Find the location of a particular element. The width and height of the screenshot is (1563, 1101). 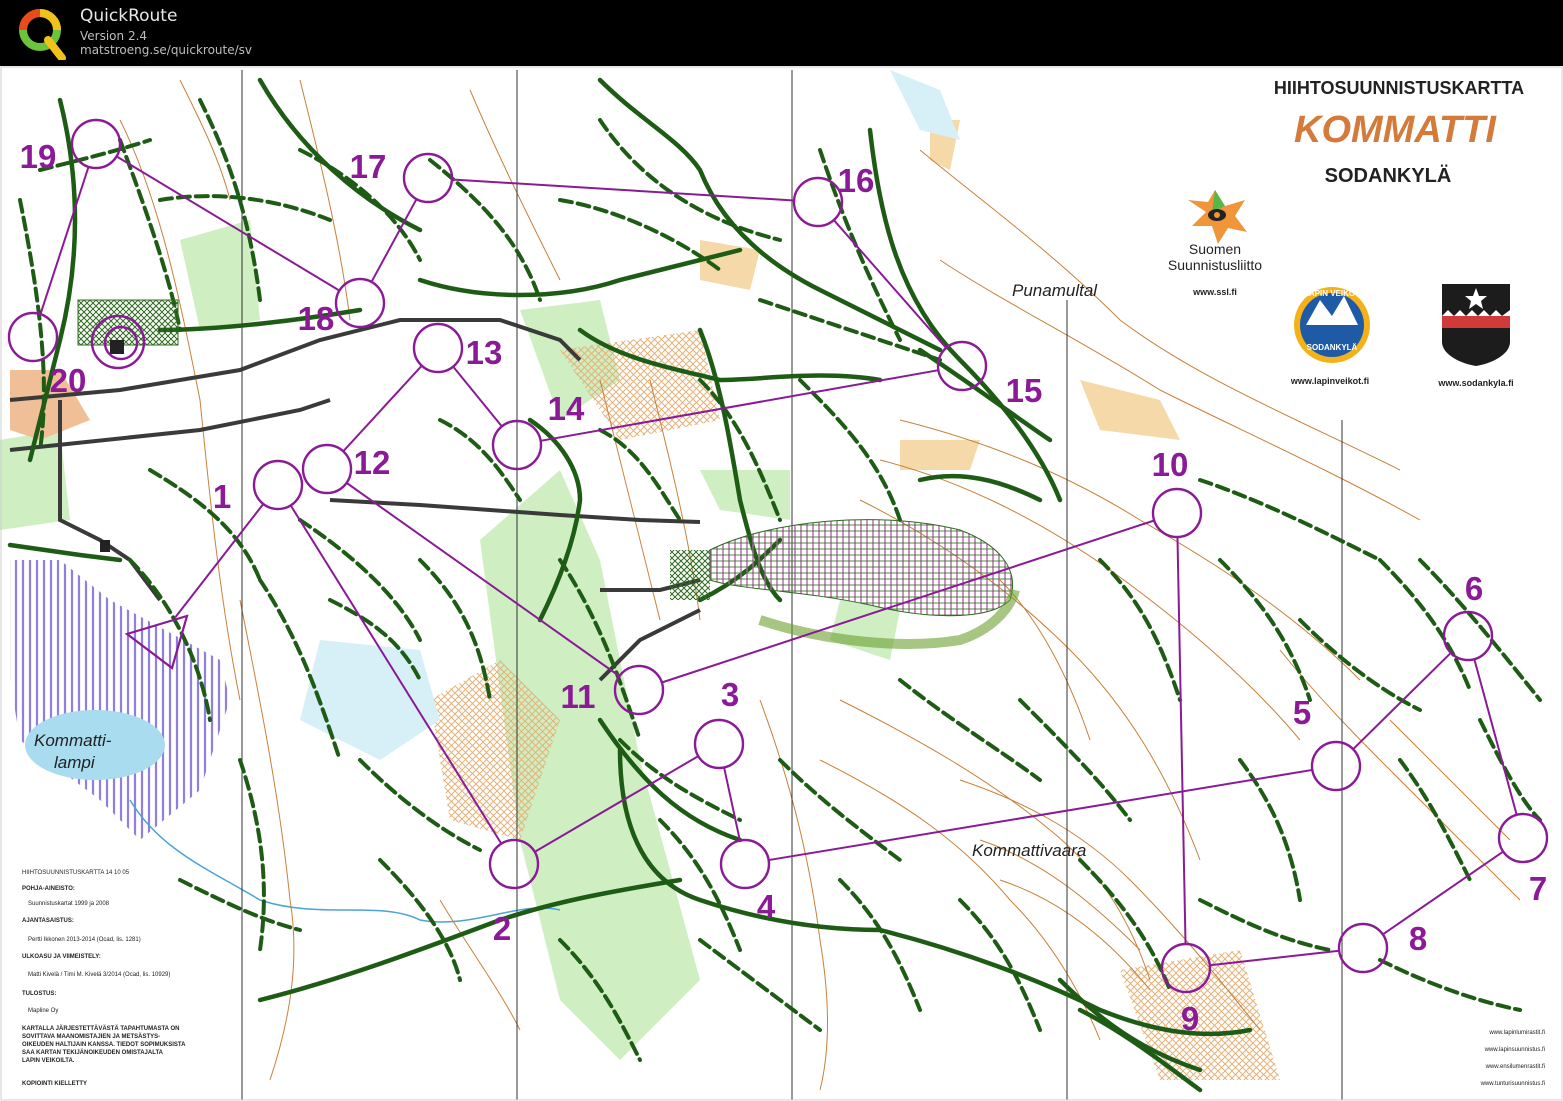

control-number: 6 is located at coordinates (1474, 588).